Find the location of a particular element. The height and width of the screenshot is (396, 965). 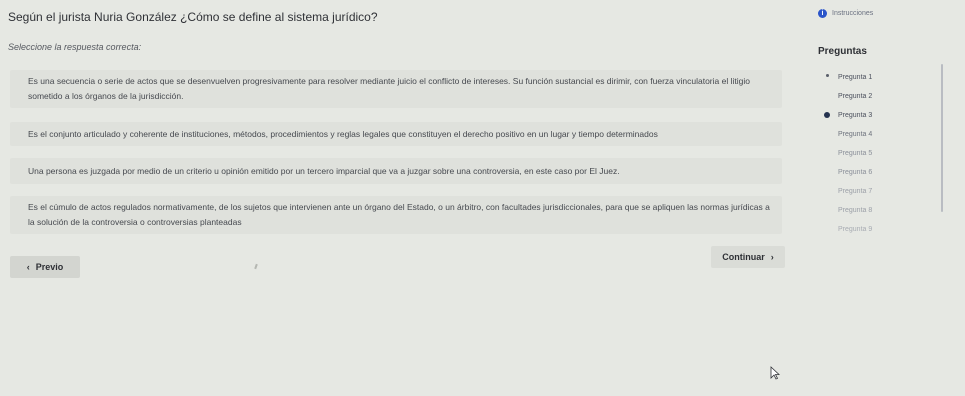

chevron-left-icon: ‹ is located at coordinates (28, 267).